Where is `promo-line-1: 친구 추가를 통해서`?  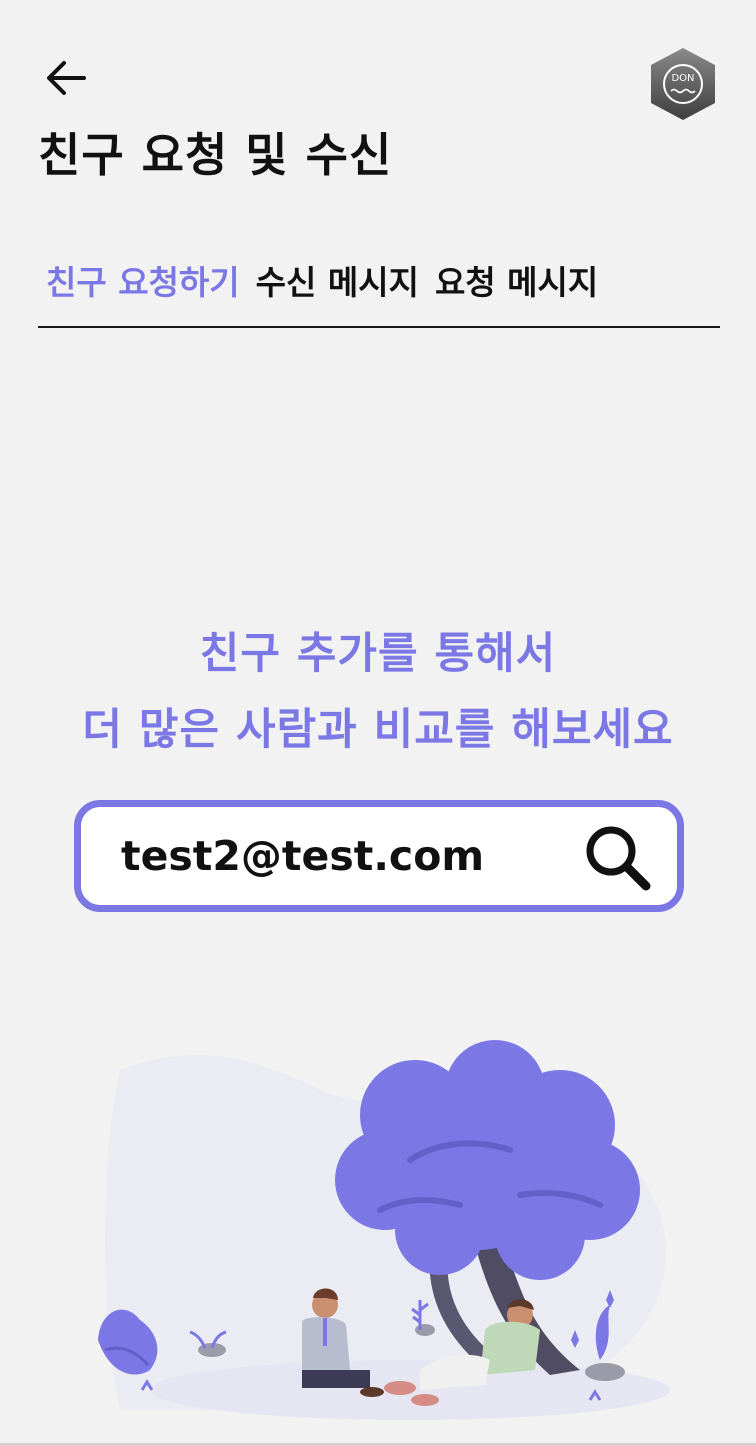 promo-line-1: 친구 추가를 통해서 is located at coordinates (378, 654).